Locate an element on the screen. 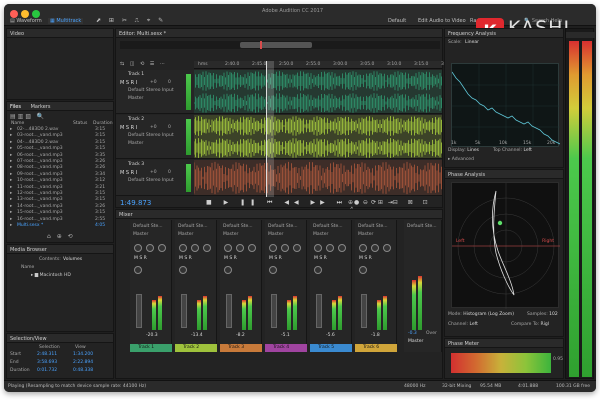 Image resolution: width=600 pixels, height=400 pixels. sel-row-view: 0:48.338 is located at coordinates (83, 370).